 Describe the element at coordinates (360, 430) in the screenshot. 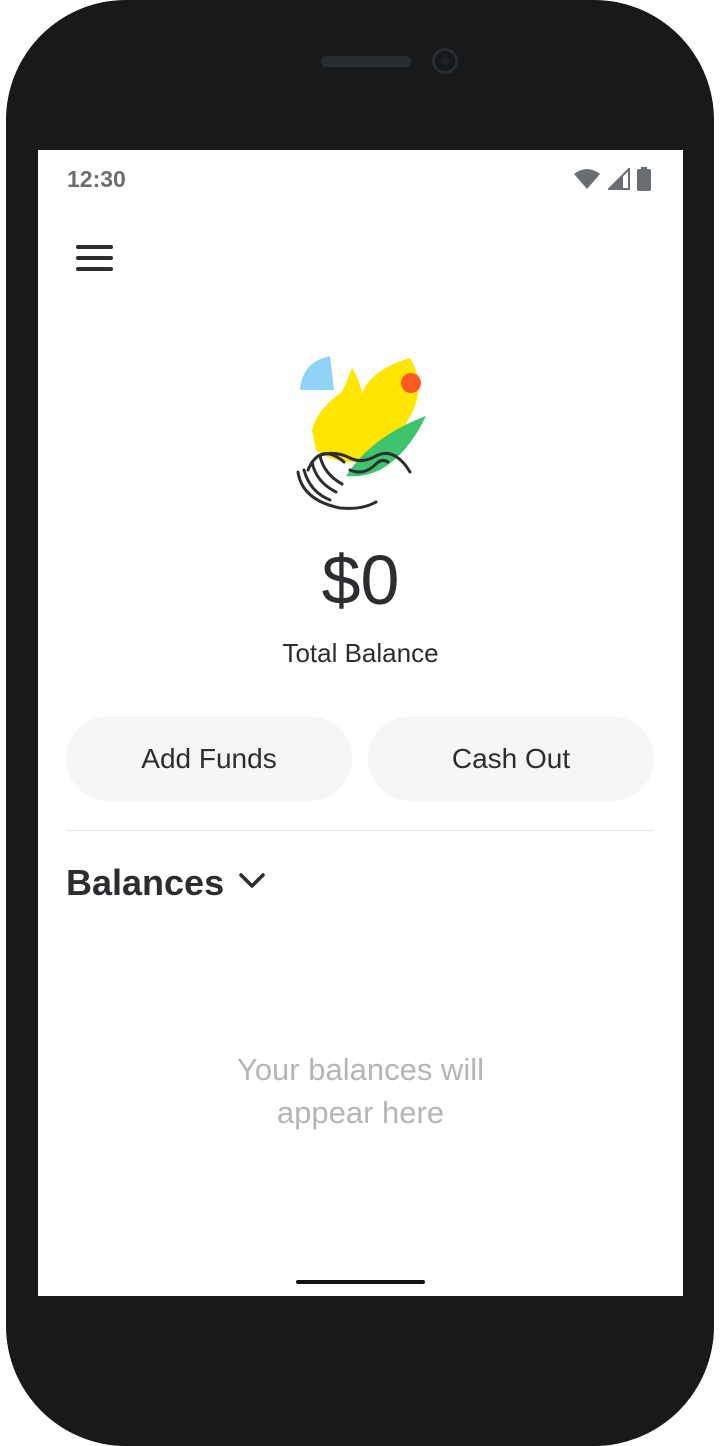

I see `bird-hand-illustration` at that location.